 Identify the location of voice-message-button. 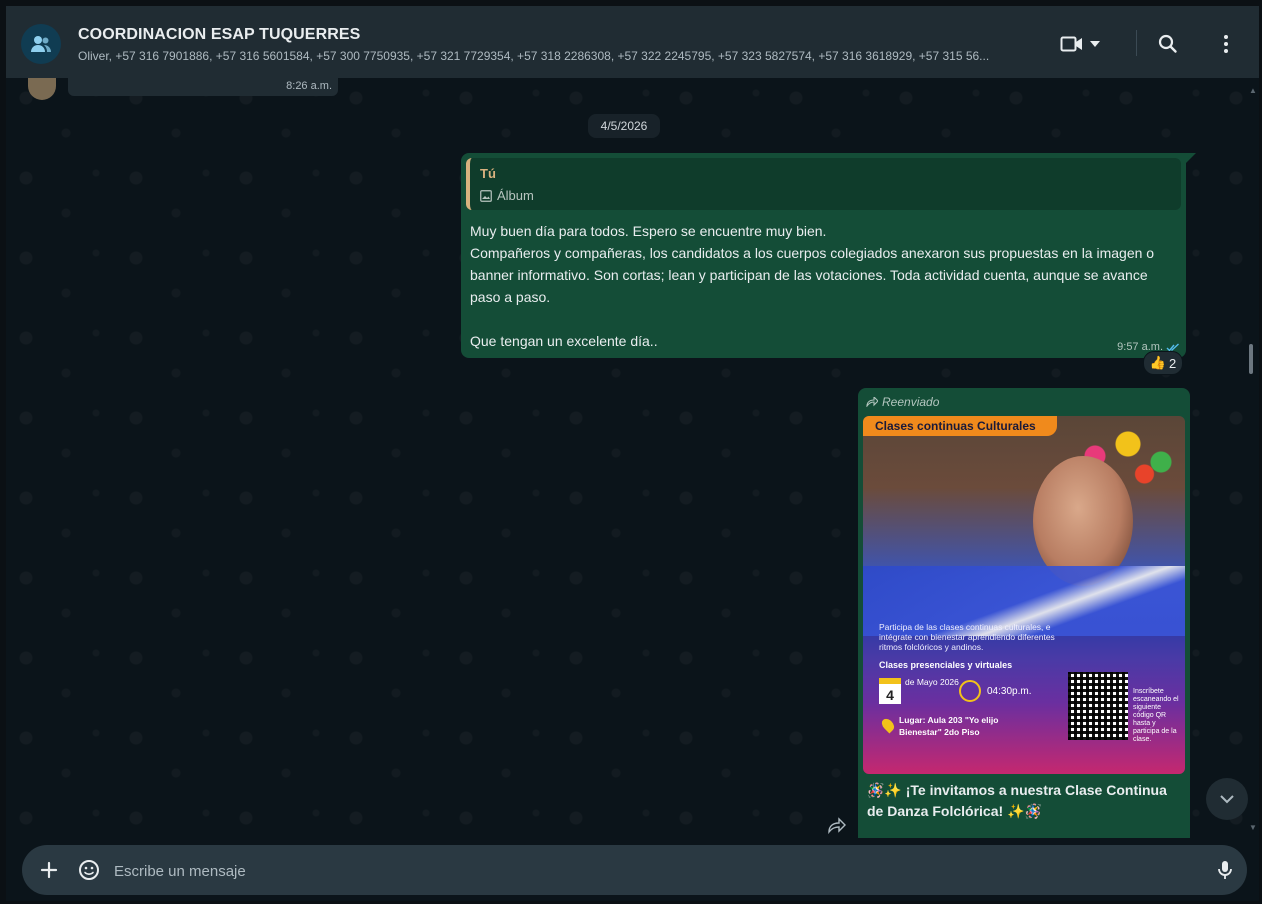
(1225, 870).